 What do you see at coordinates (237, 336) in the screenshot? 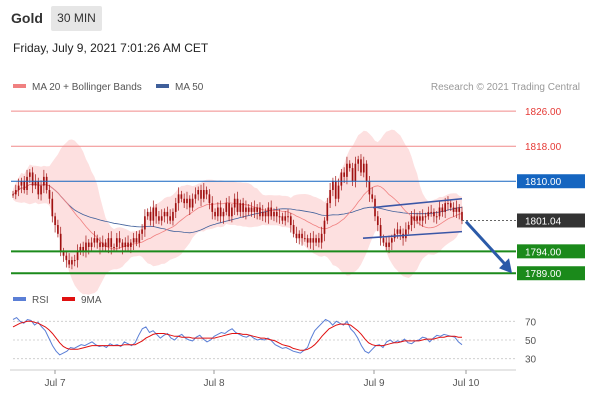
I see `rsi-line` at bounding box center [237, 336].